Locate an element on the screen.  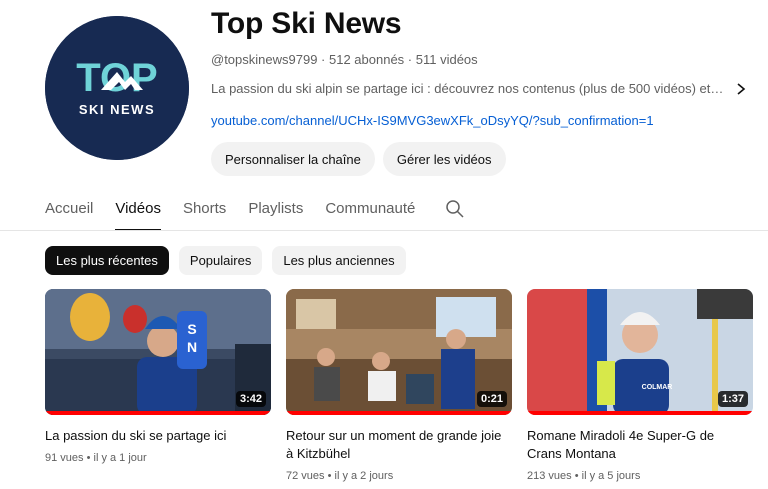
search-icon is located at coordinates (455, 207).